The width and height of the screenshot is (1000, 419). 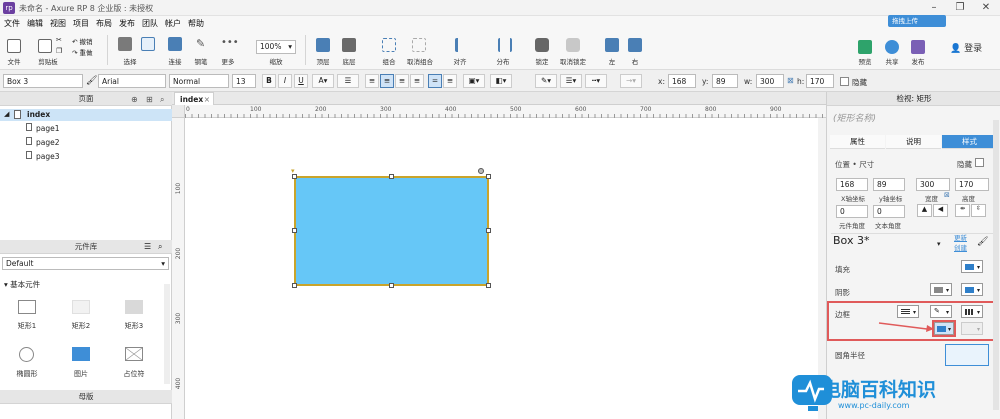 I want to click on widget-name-input: (矩形名称), so click(x=854, y=117).